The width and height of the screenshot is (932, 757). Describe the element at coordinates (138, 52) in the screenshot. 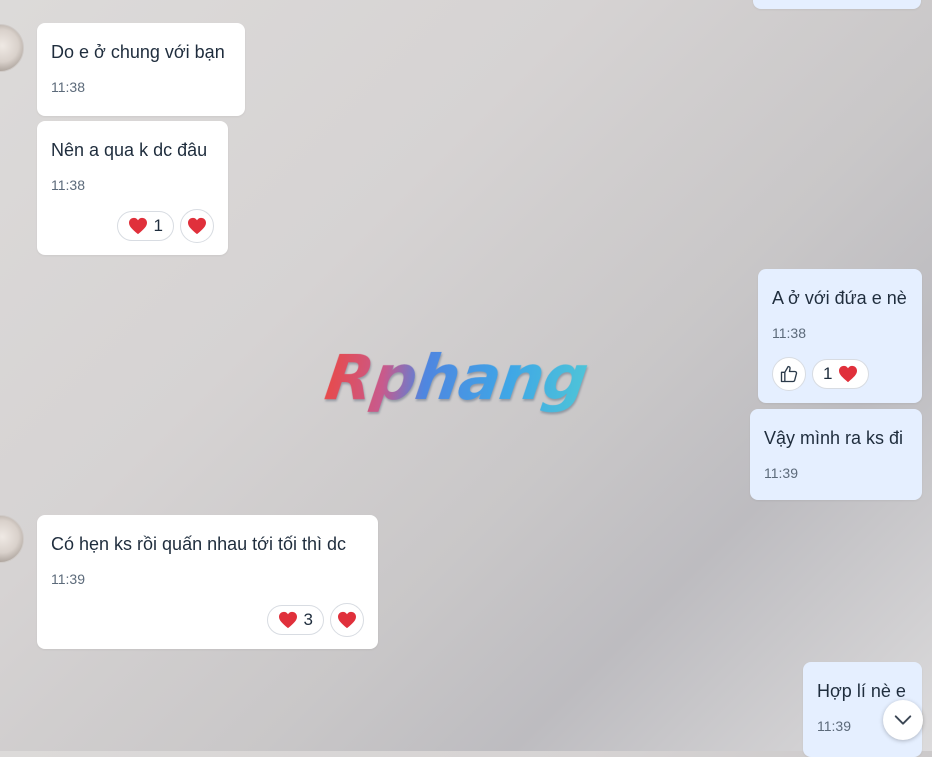

I see `message-text: Do e ở chung với bạn` at that location.